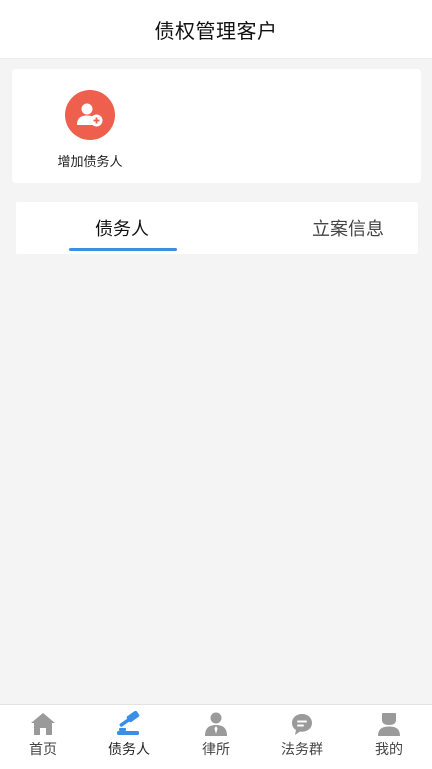 The image size is (432, 769). I want to click on bottom-nav: 首页 债务人 律所 法务群 我的, so click(216, 736).